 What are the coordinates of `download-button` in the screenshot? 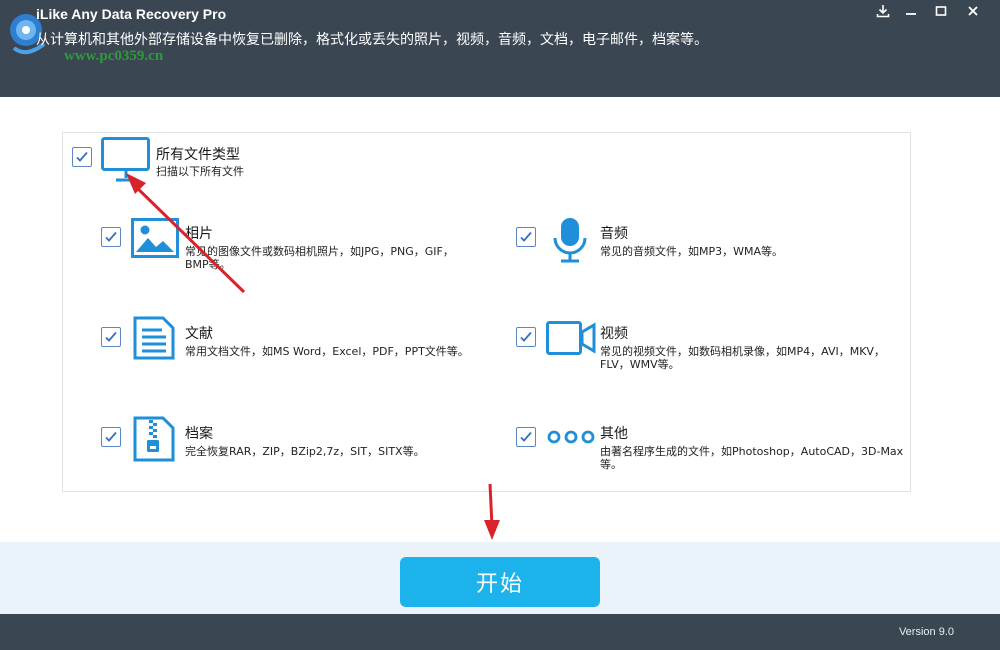 It's located at (883, 11).